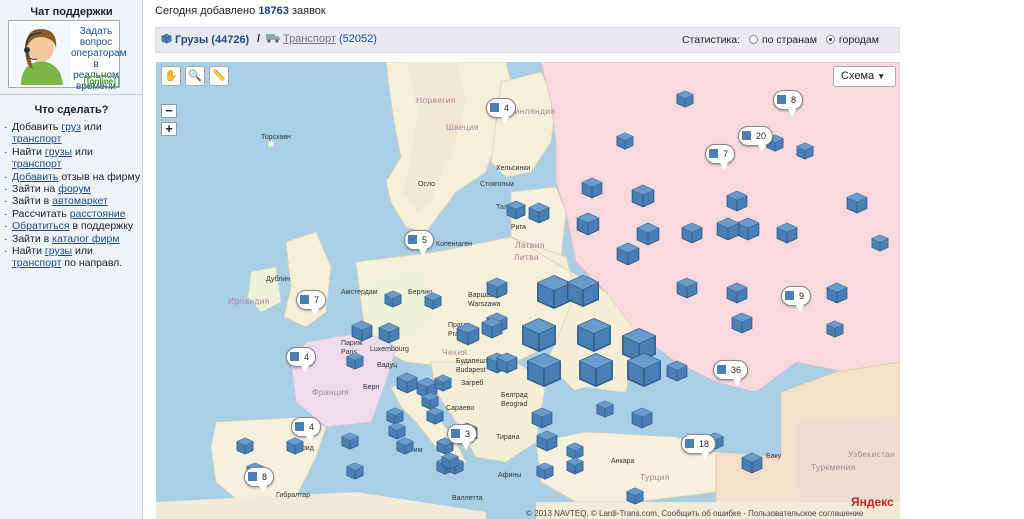  I want to click on cluster-count-bubble: 9, so click(796, 299).